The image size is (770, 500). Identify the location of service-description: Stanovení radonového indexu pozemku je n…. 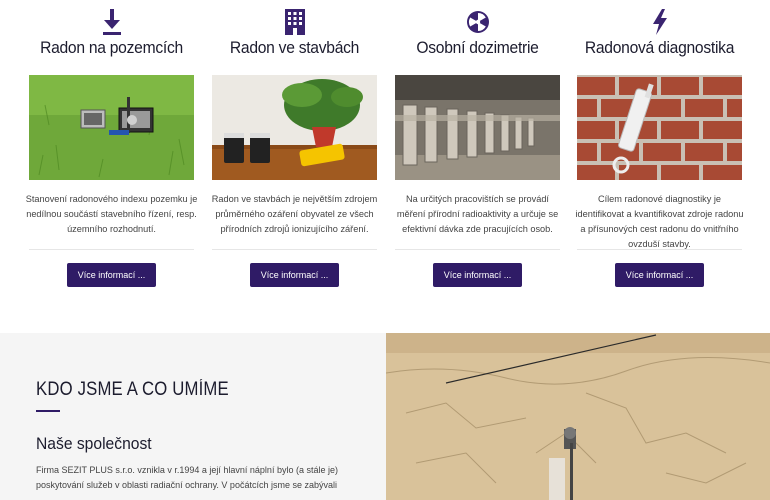
(111, 214).